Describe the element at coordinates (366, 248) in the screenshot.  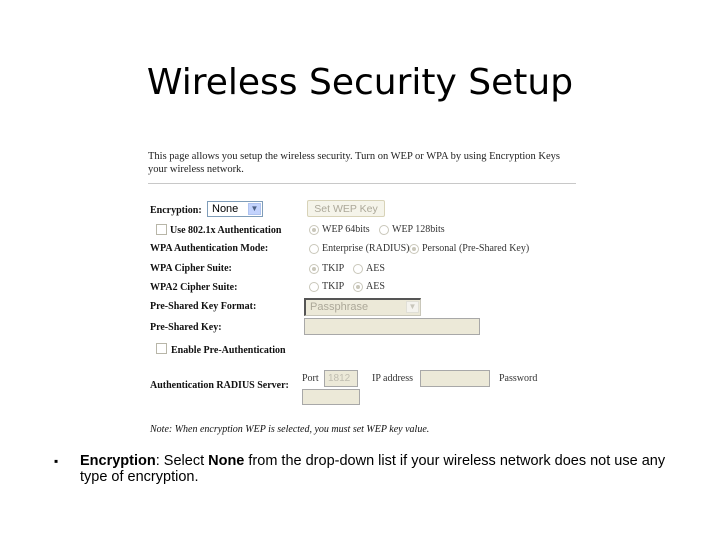
I see `enterprise-radius-label: Enterprise (RADIUS)` at that location.